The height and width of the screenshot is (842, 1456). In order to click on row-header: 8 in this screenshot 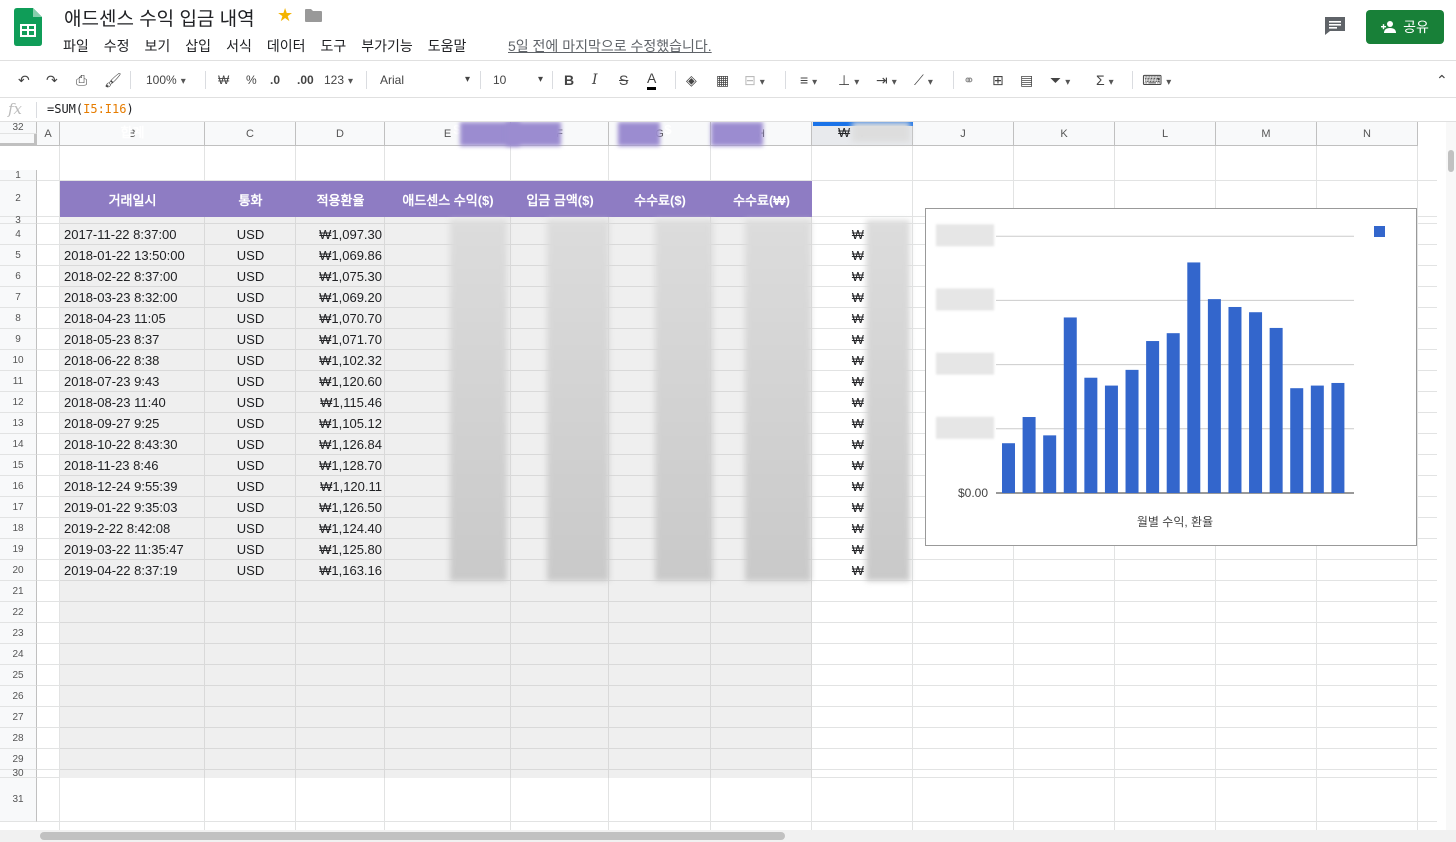, I will do `click(18, 318)`.